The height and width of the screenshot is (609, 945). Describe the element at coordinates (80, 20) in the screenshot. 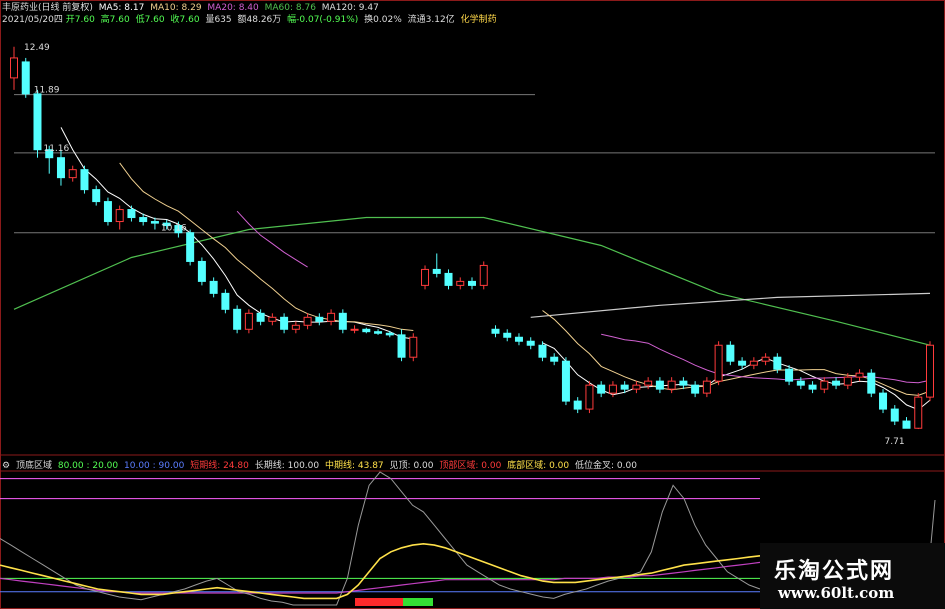

I see `info-open: 开7.60` at that location.